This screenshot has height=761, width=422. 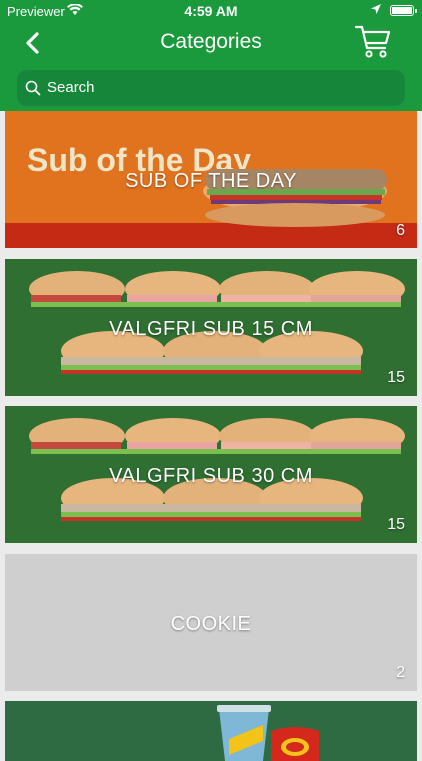 What do you see at coordinates (400, 672) in the screenshot?
I see `category-count: 2` at bounding box center [400, 672].